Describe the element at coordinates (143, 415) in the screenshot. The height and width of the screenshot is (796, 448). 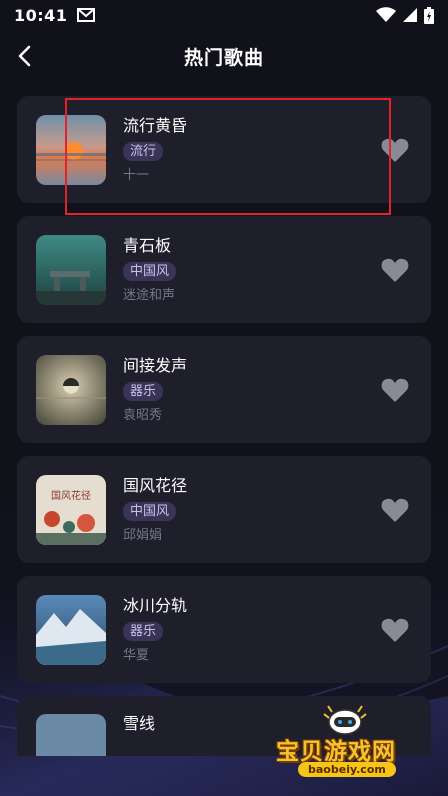
I see `artist-name: 袁昭秀` at that location.